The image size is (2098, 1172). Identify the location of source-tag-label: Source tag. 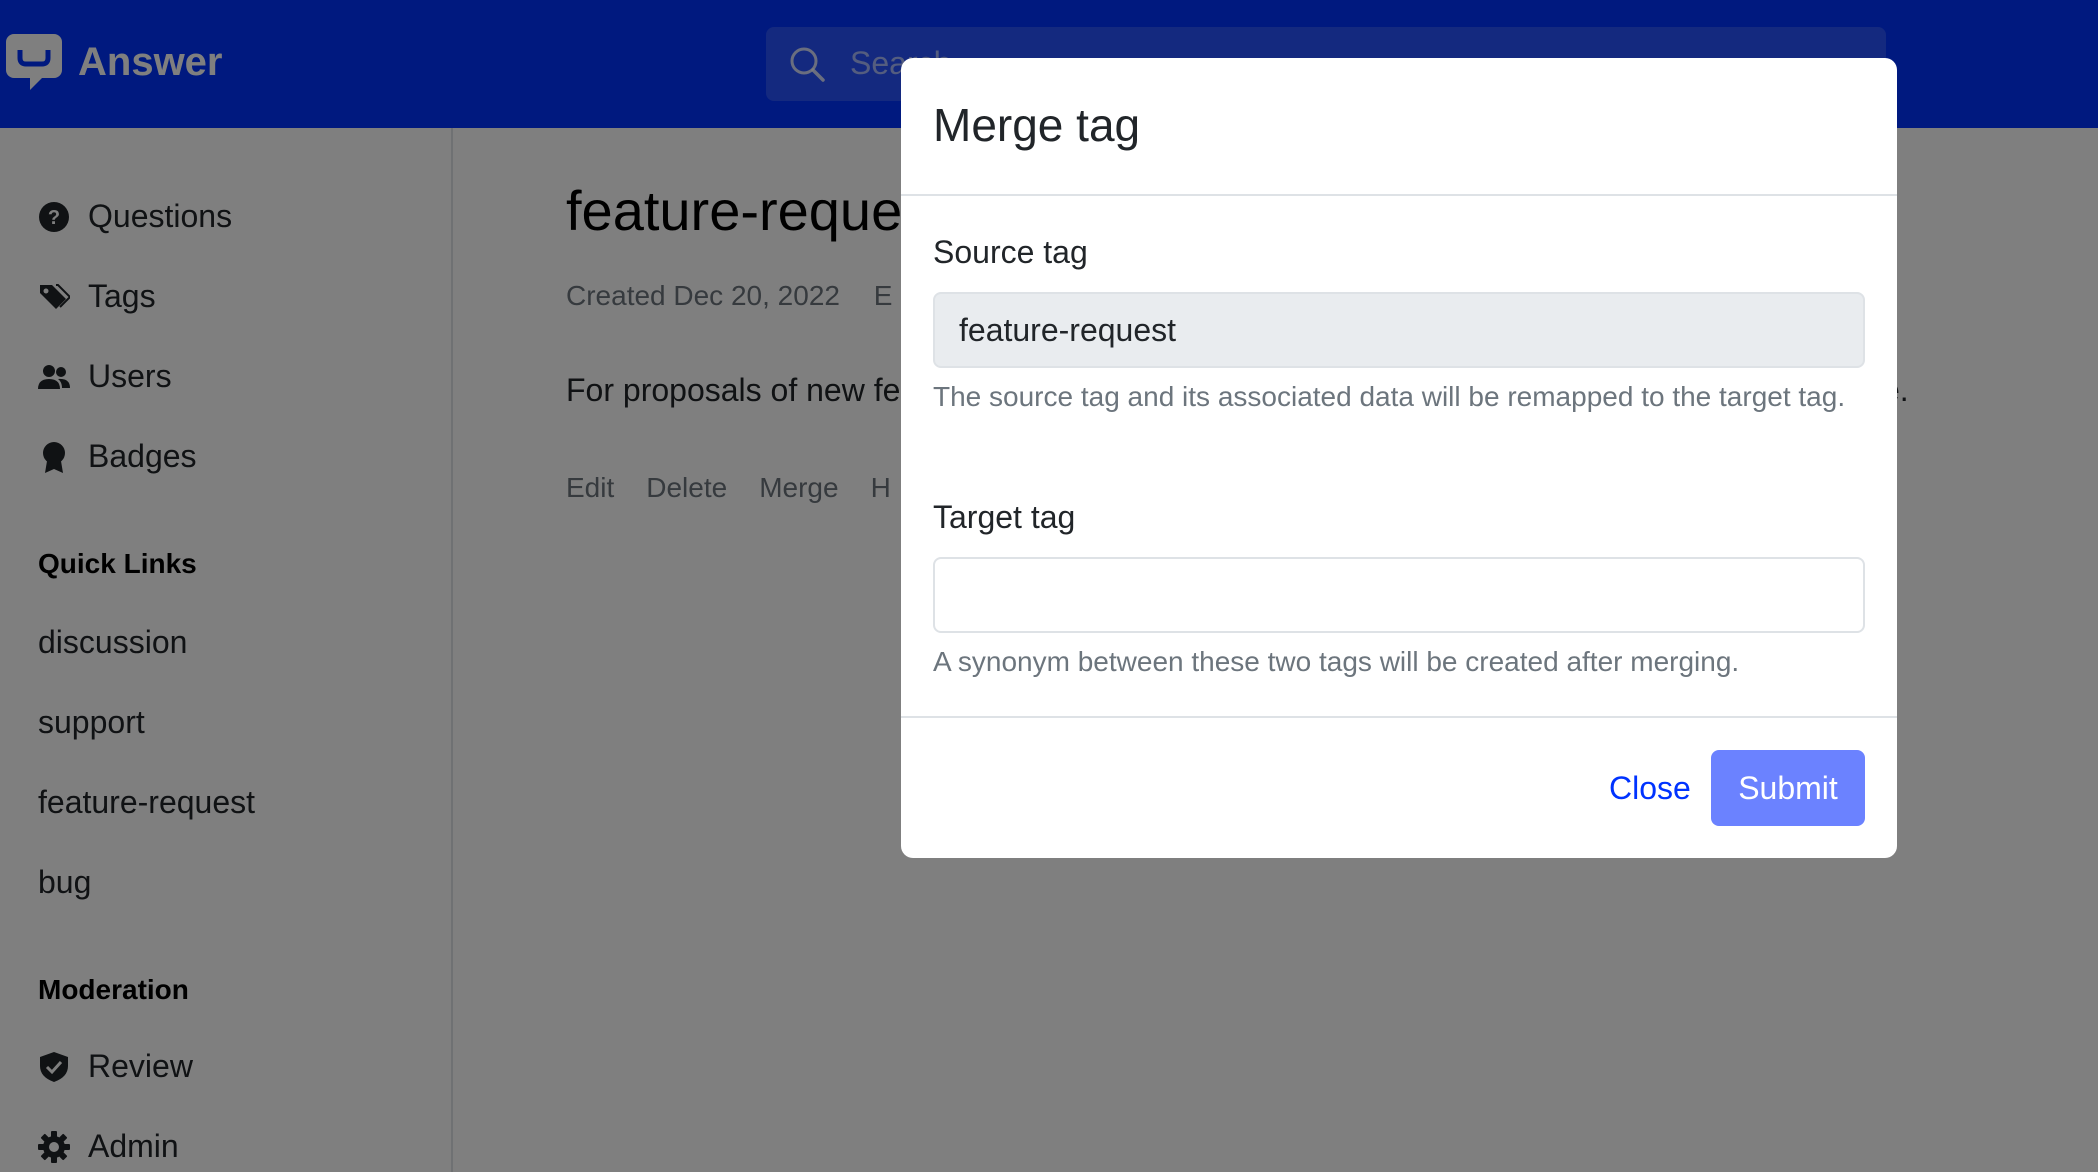
(1010, 252).